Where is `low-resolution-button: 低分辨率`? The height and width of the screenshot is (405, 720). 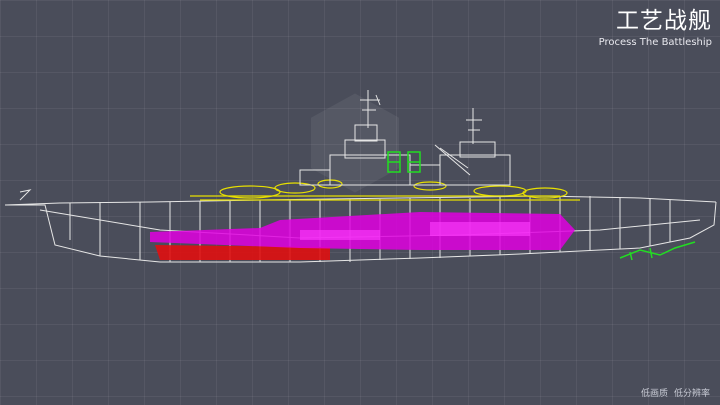
low-resolution-button: 低分辨率 is located at coordinates (692, 392).